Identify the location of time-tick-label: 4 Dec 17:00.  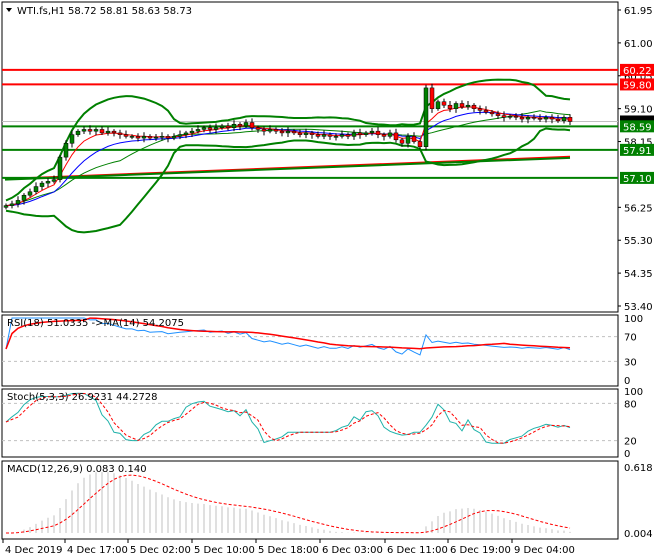
(97, 550).